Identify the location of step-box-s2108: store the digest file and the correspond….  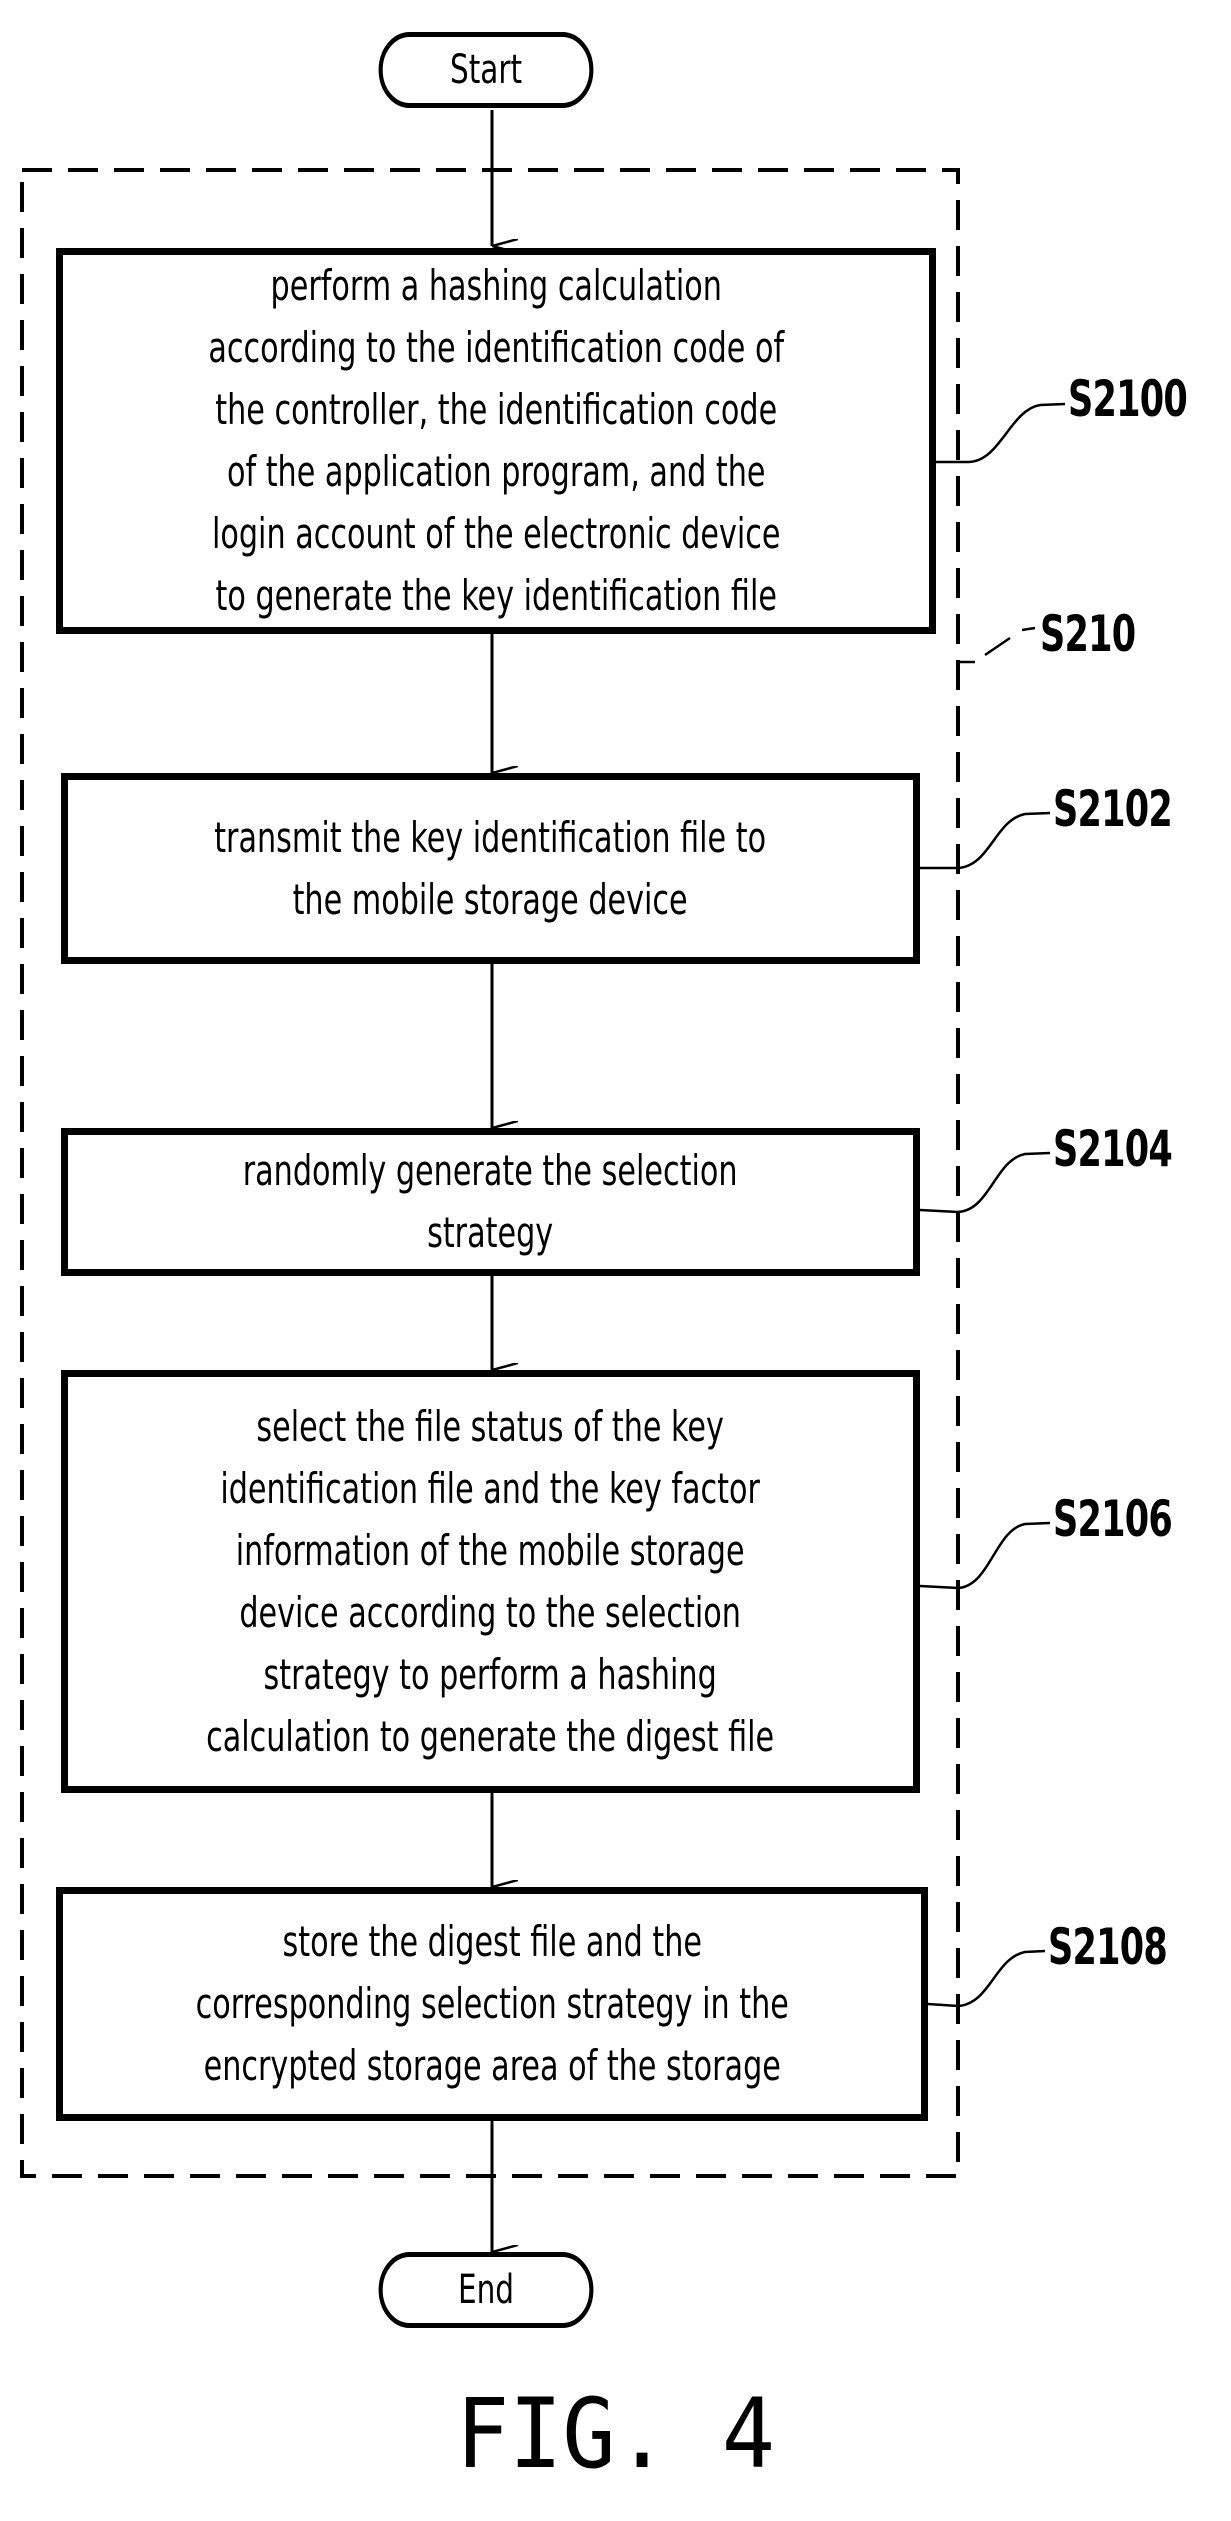
(492, 2004).